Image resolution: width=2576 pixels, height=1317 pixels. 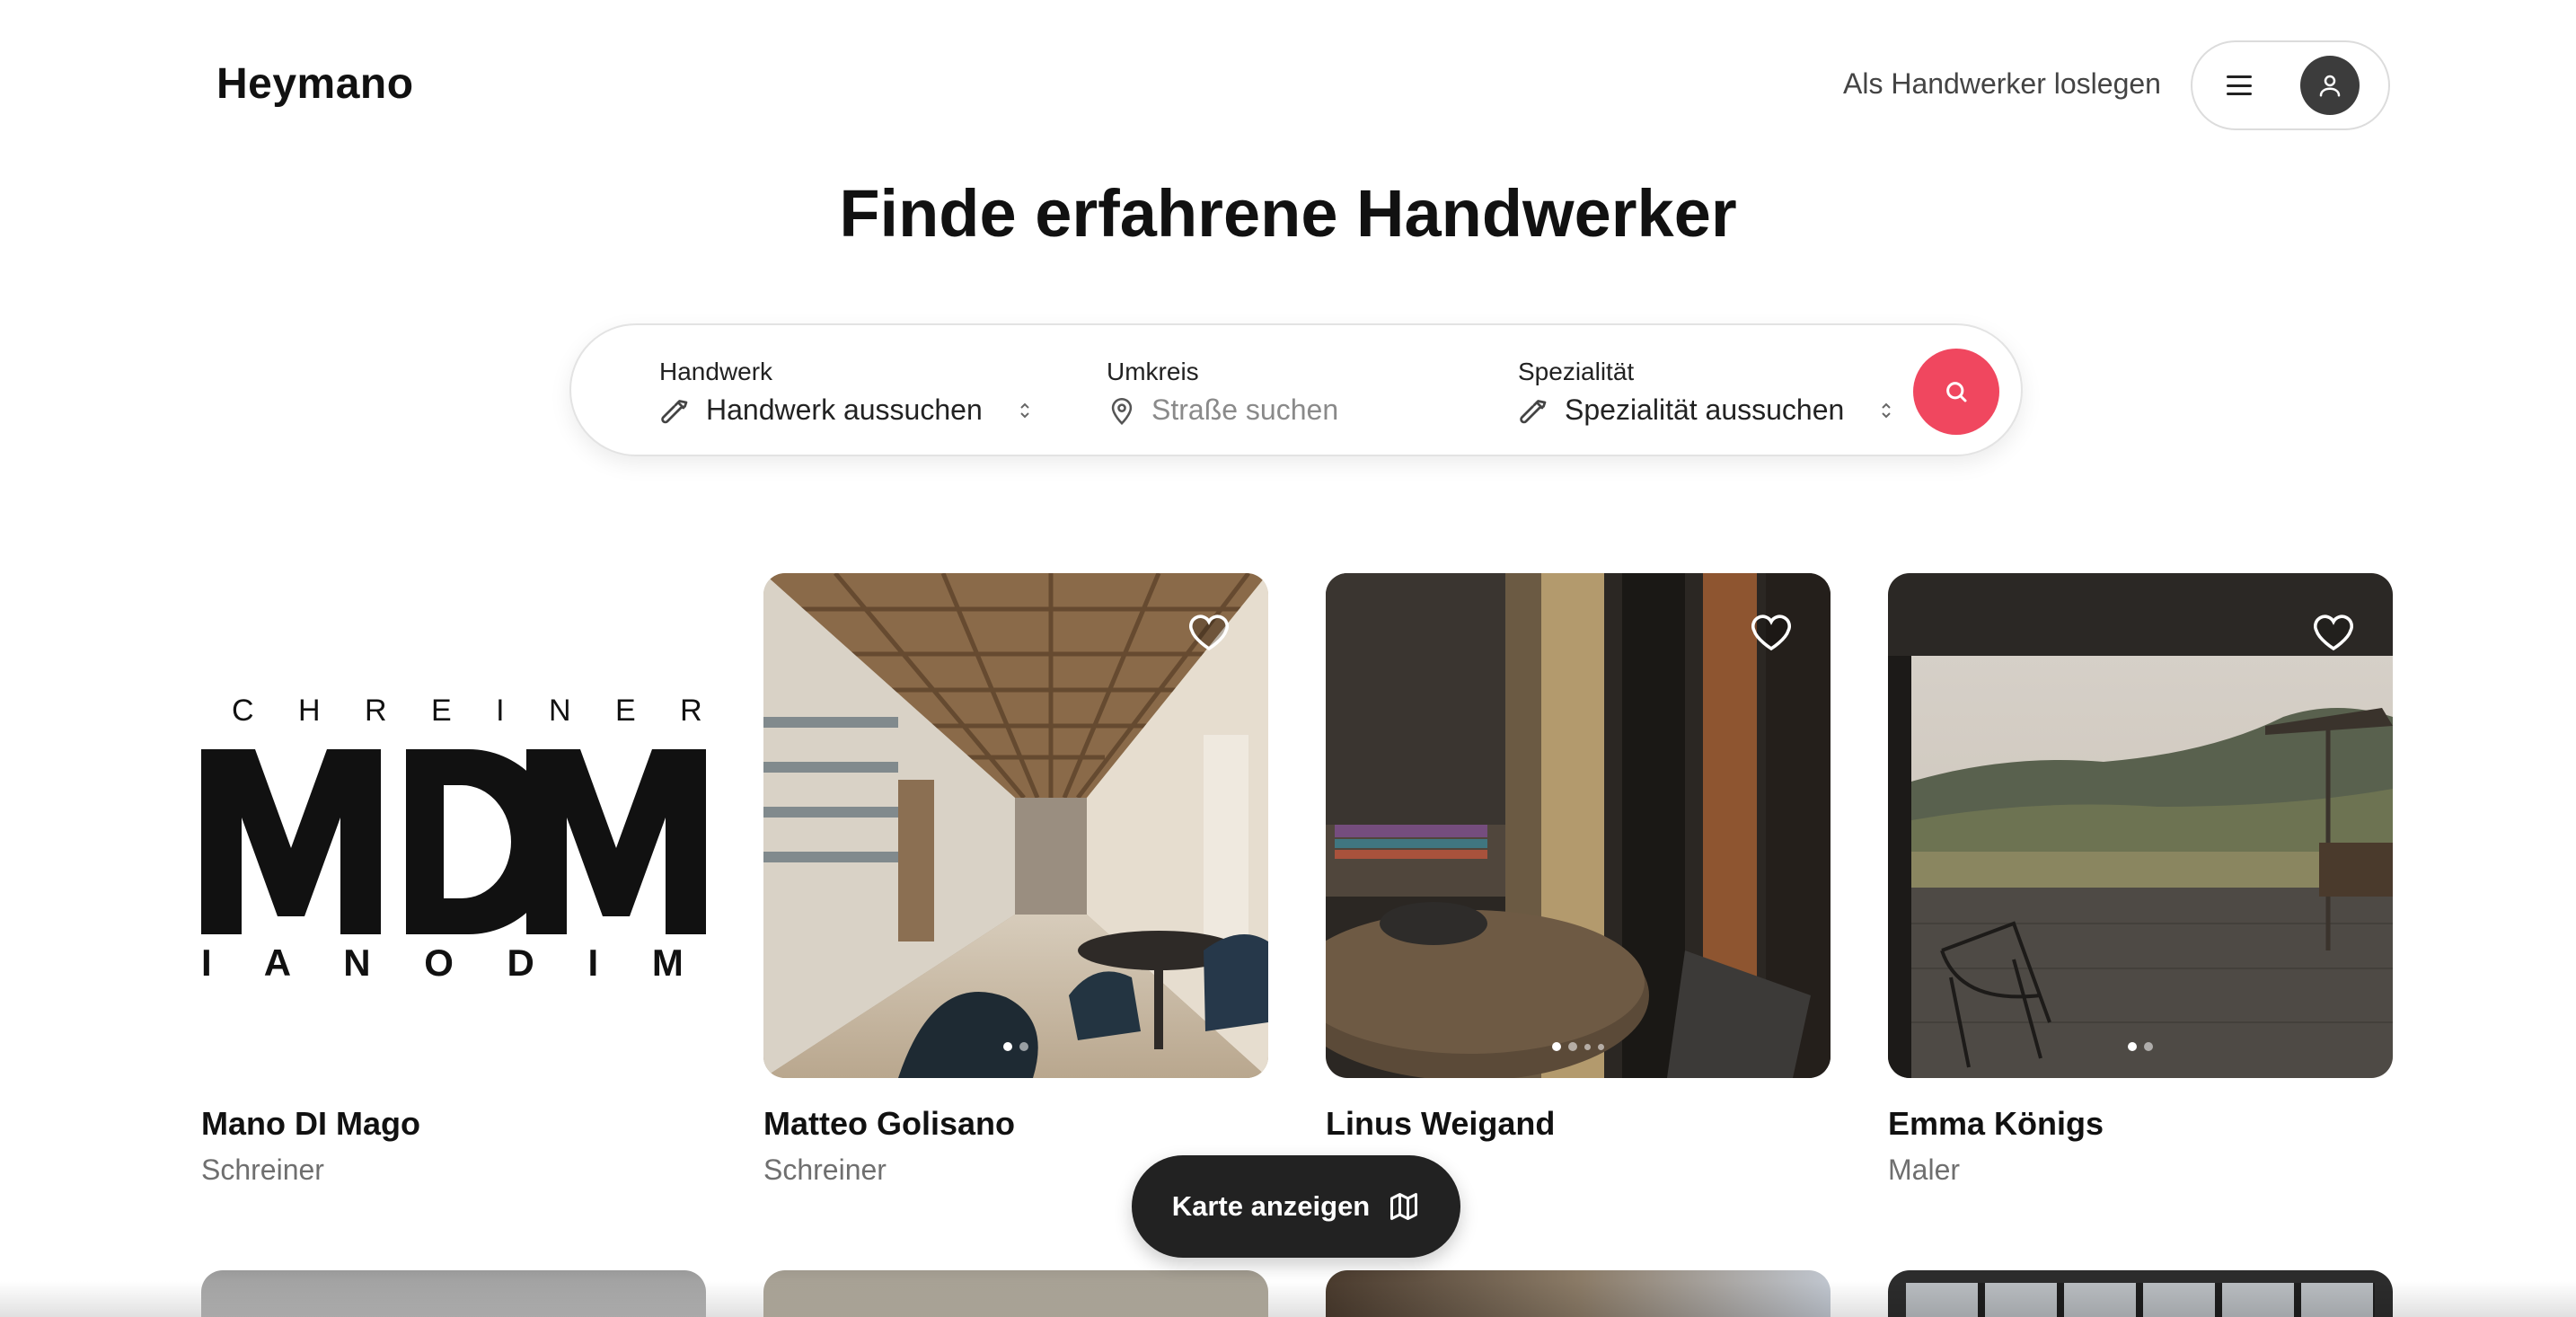 What do you see at coordinates (1996, 1124) in the screenshot?
I see `listing-name: Emma Königs` at bounding box center [1996, 1124].